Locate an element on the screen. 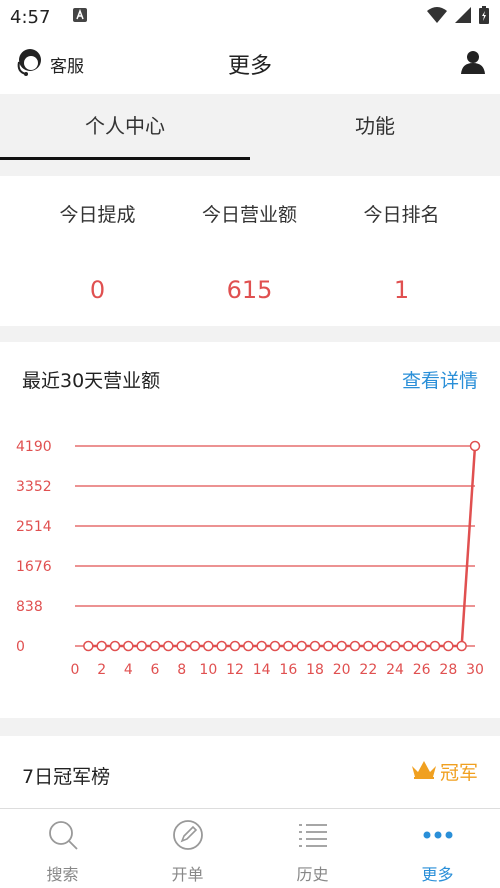 The height and width of the screenshot is (888, 500). champion-badge: 冠军 is located at coordinates (444, 771).